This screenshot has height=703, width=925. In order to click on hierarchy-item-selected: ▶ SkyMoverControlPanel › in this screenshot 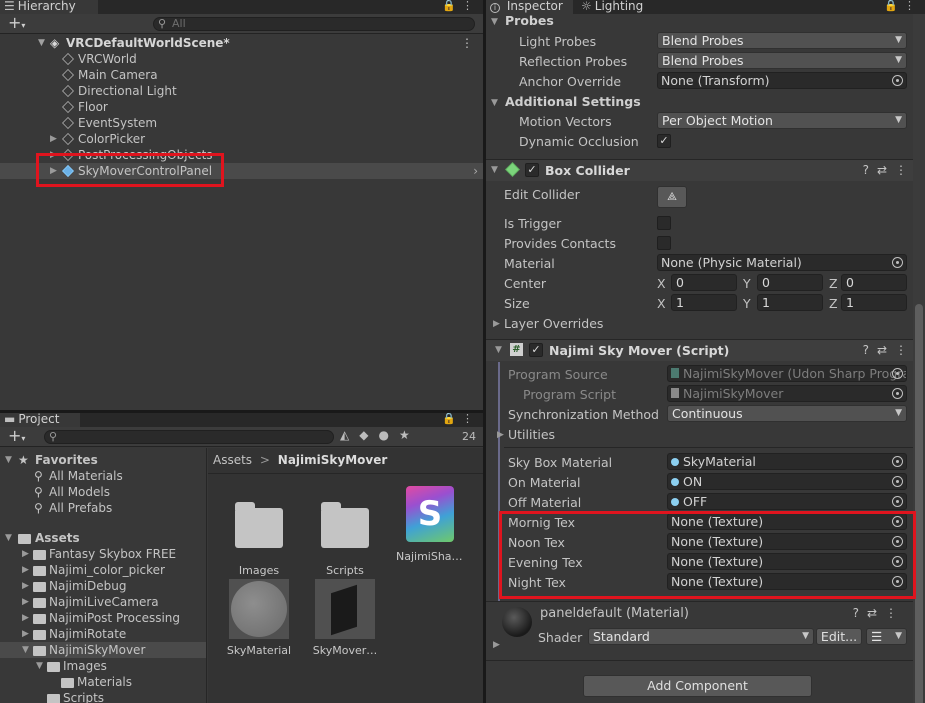, I will do `click(241, 171)`.